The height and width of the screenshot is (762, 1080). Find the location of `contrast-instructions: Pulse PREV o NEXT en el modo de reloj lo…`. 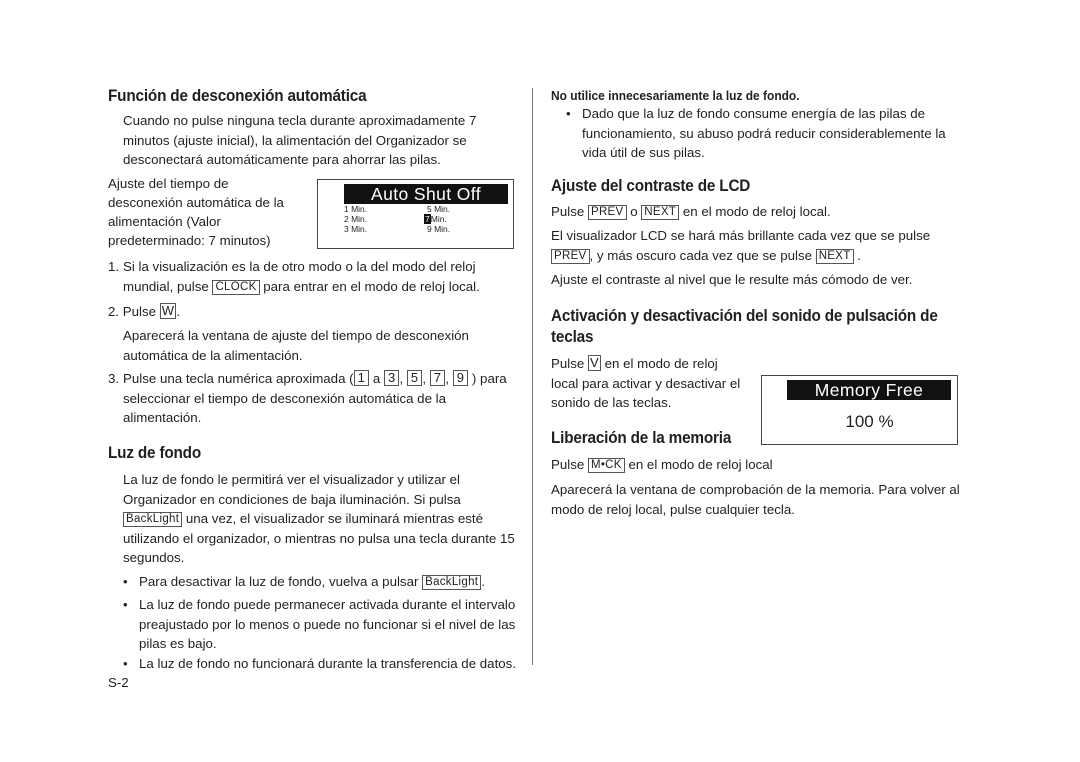

contrast-instructions: Pulse PREV o NEXT en el modo de reloj lo… is located at coordinates (691, 212).